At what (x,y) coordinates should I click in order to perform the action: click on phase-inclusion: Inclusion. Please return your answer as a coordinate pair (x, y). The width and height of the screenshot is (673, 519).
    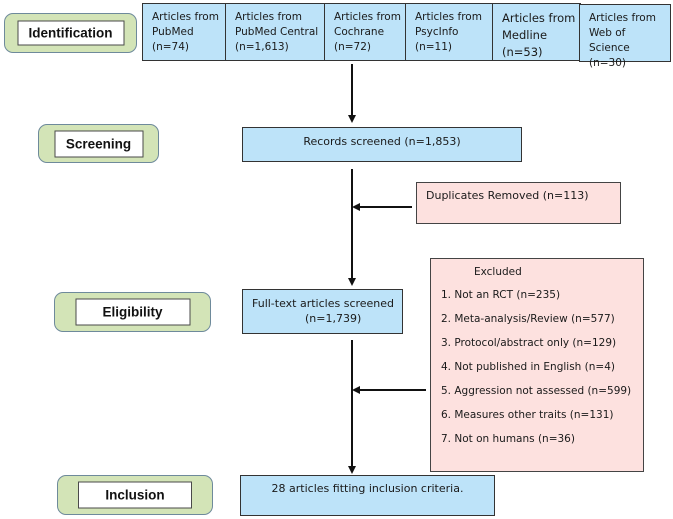
    Looking at the image, I should click on (135, 495).